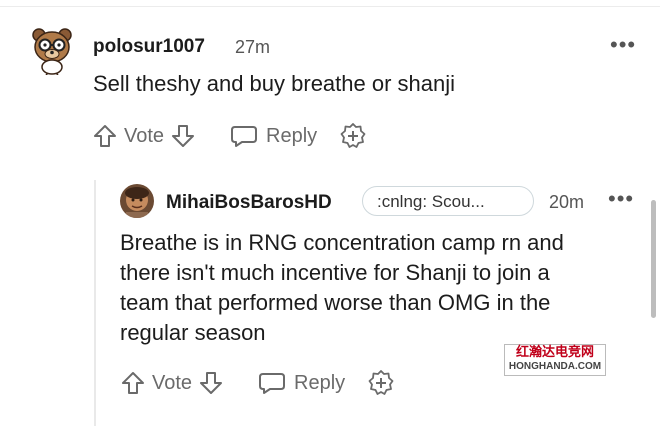 The height and width of the screenshot is (426, 660). Describe the element at coordinates (330, 6) in the screenshot. I see `top-divider` at that location.